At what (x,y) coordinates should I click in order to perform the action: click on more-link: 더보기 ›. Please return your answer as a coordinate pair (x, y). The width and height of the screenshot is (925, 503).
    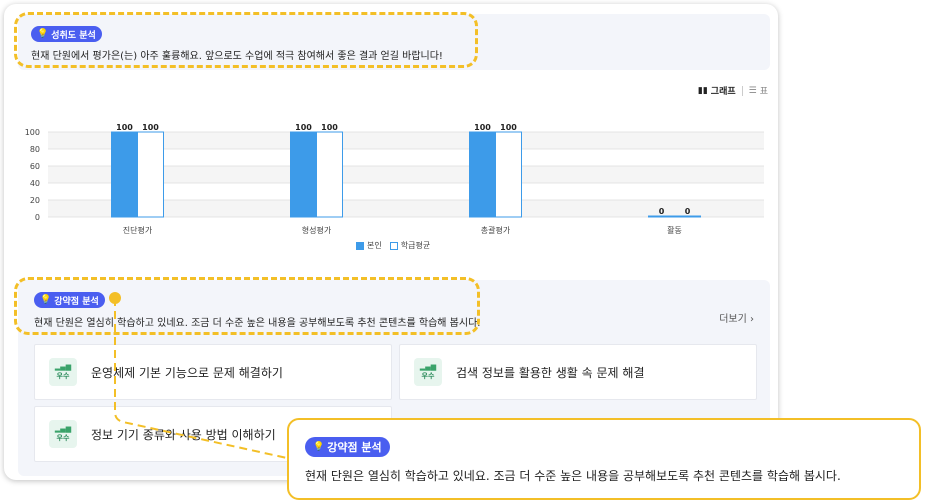
    Looking at the image, I should click on (736, 317).